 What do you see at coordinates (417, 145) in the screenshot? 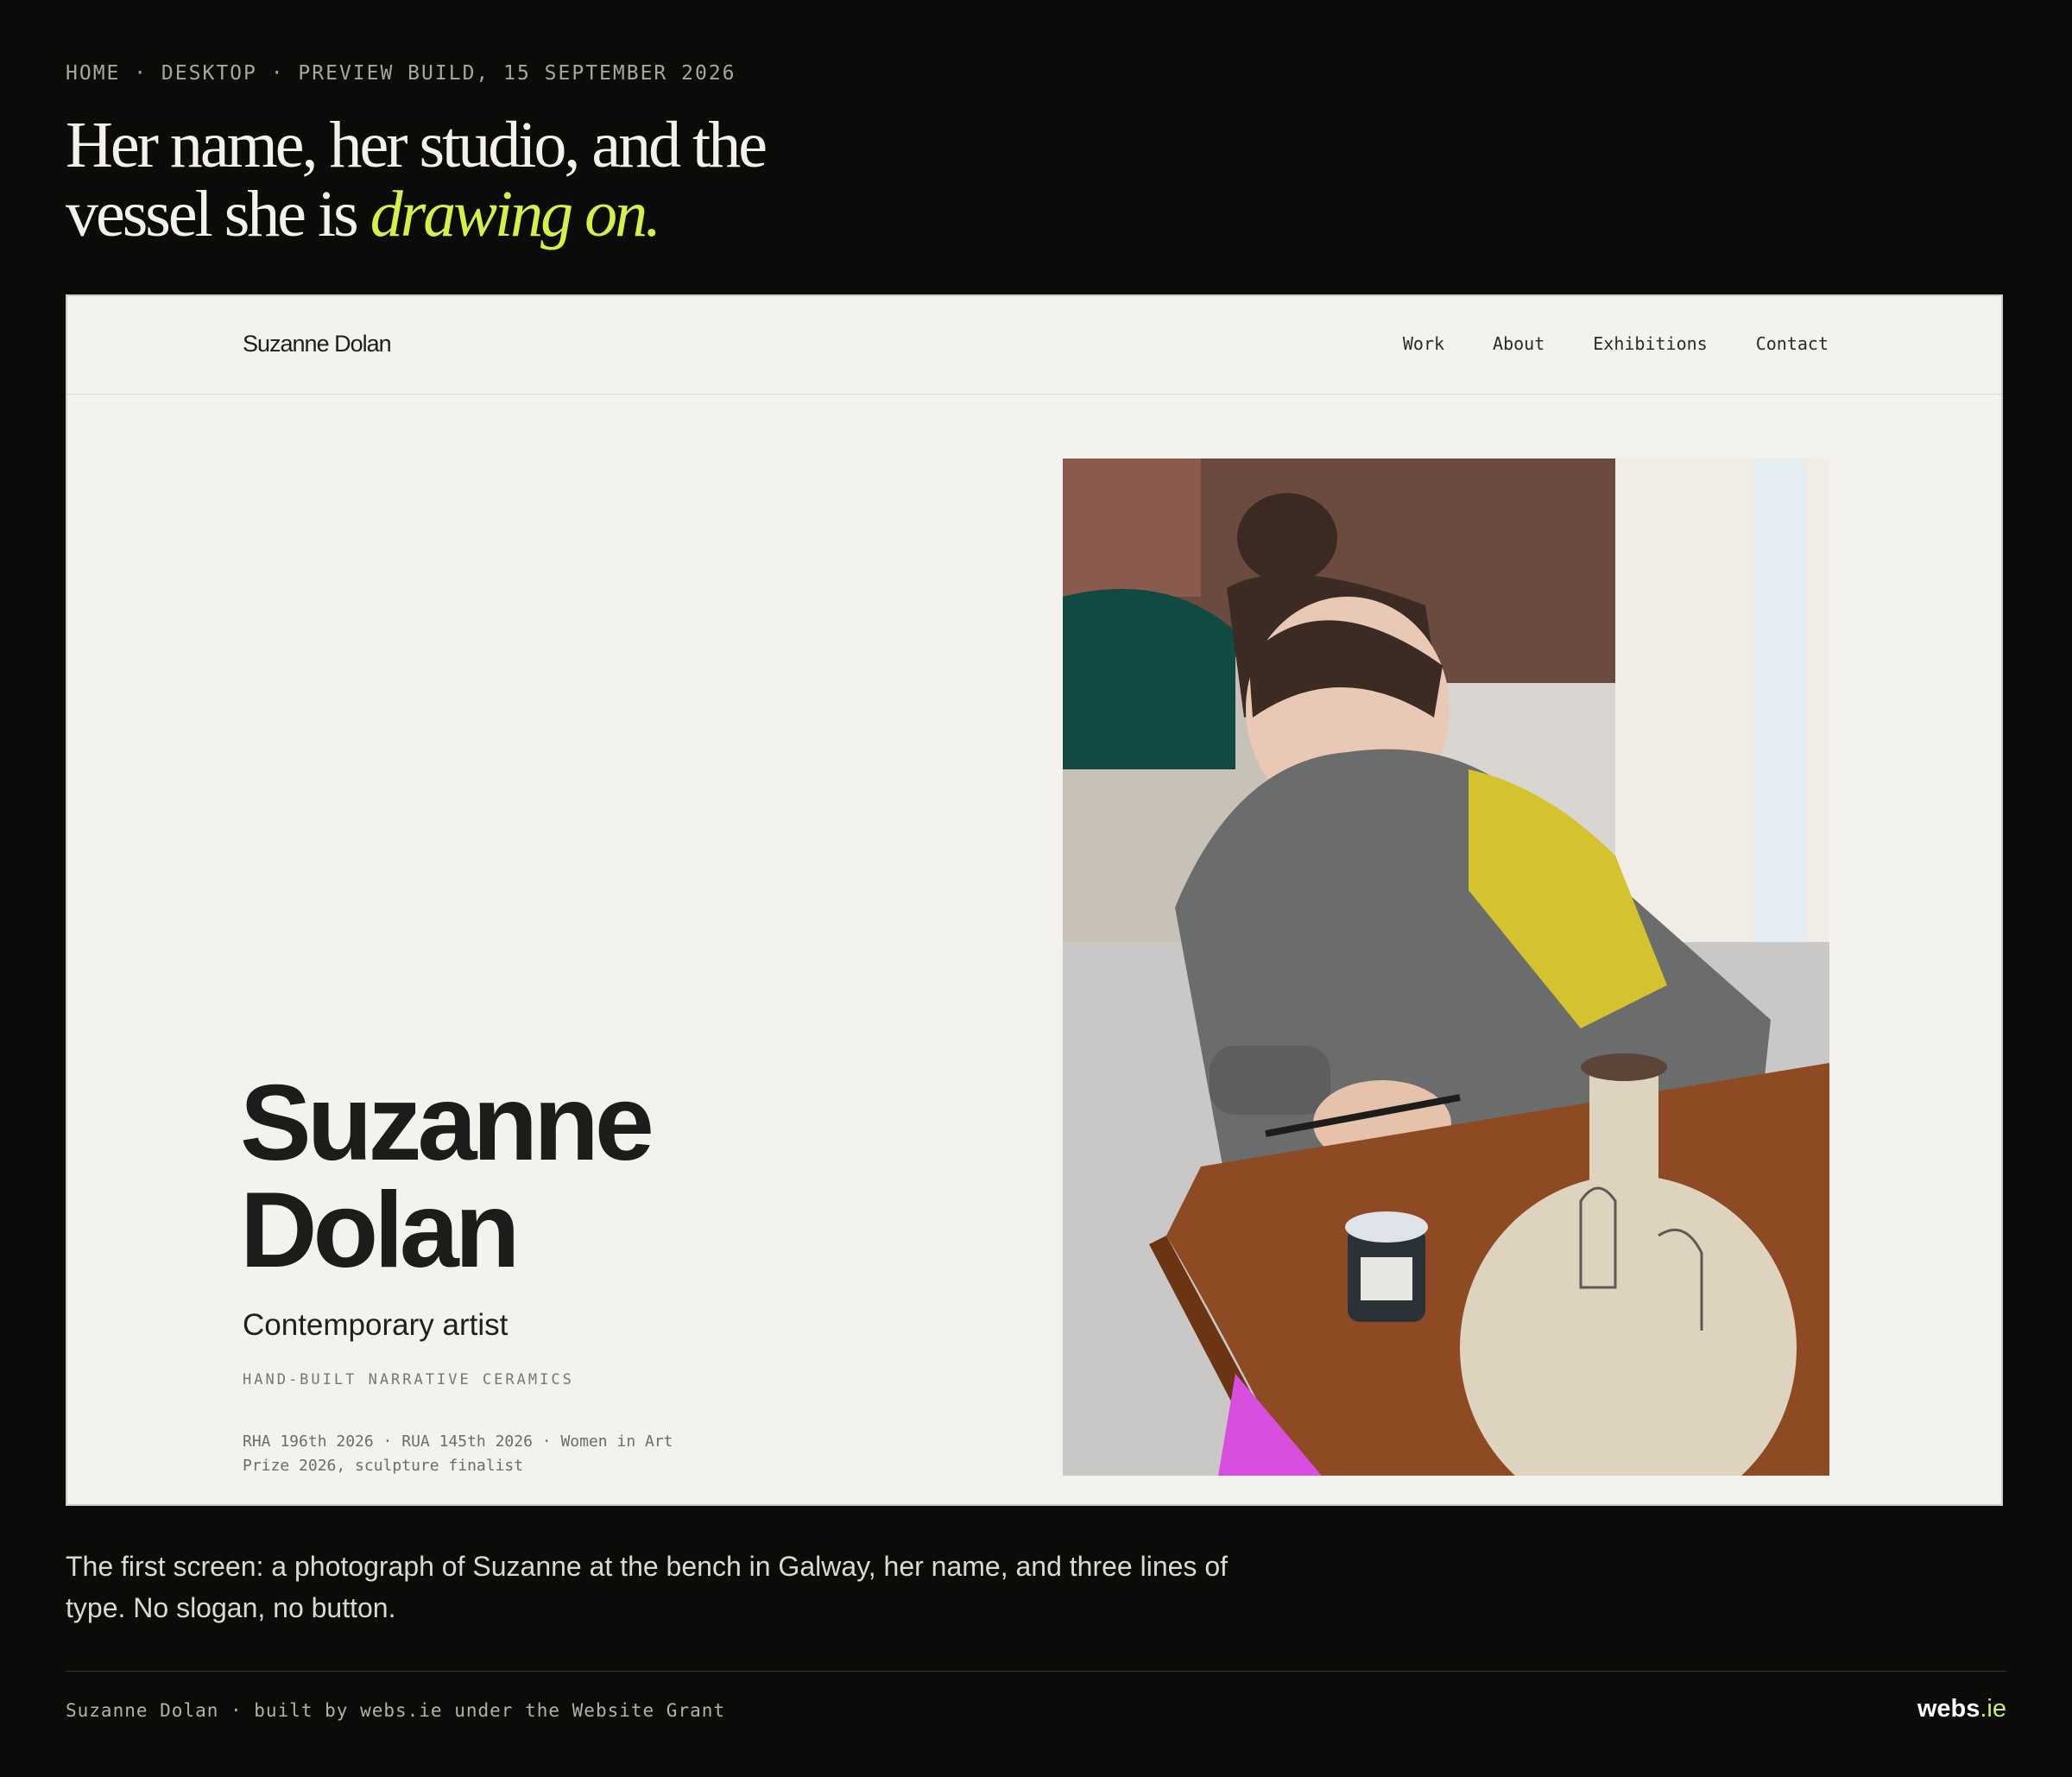
I see `headline-line-1: Her name, her studio, and the` at bounding box center [417, 145].